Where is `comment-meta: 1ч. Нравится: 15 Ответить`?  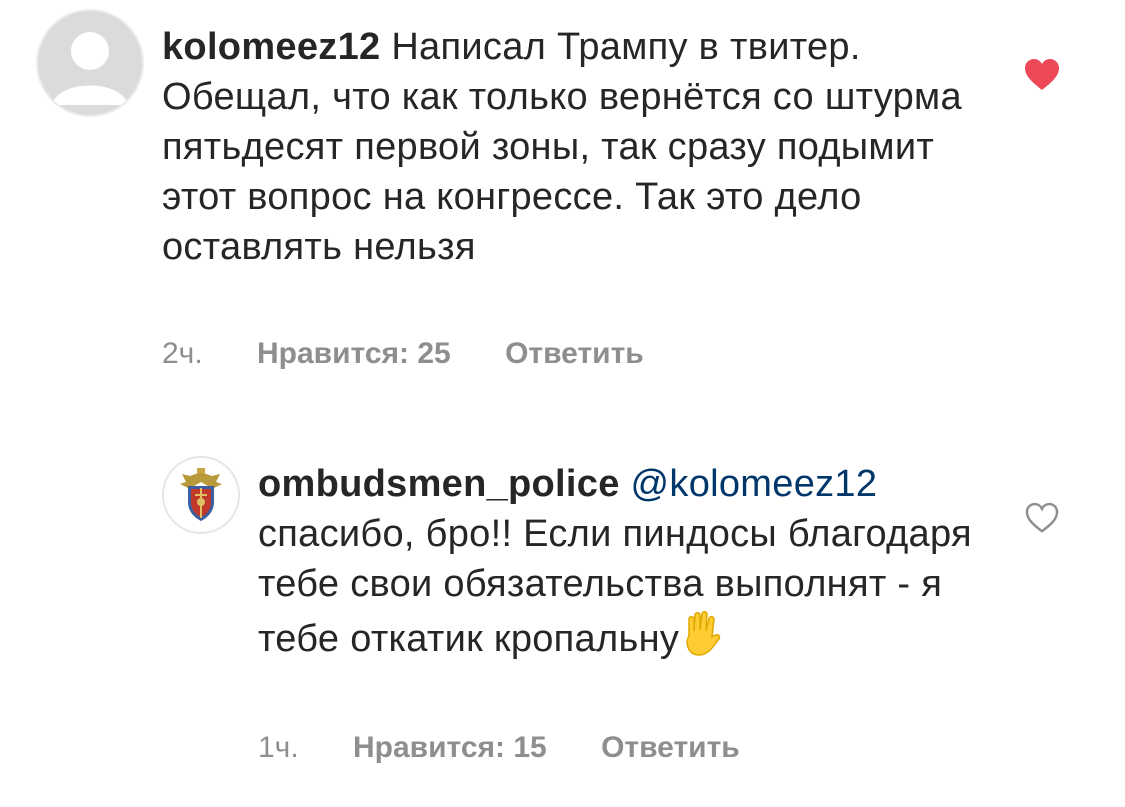
comment-meta: 1ч. Нравится: 15 Ответить is located at coordinates (499, 748).